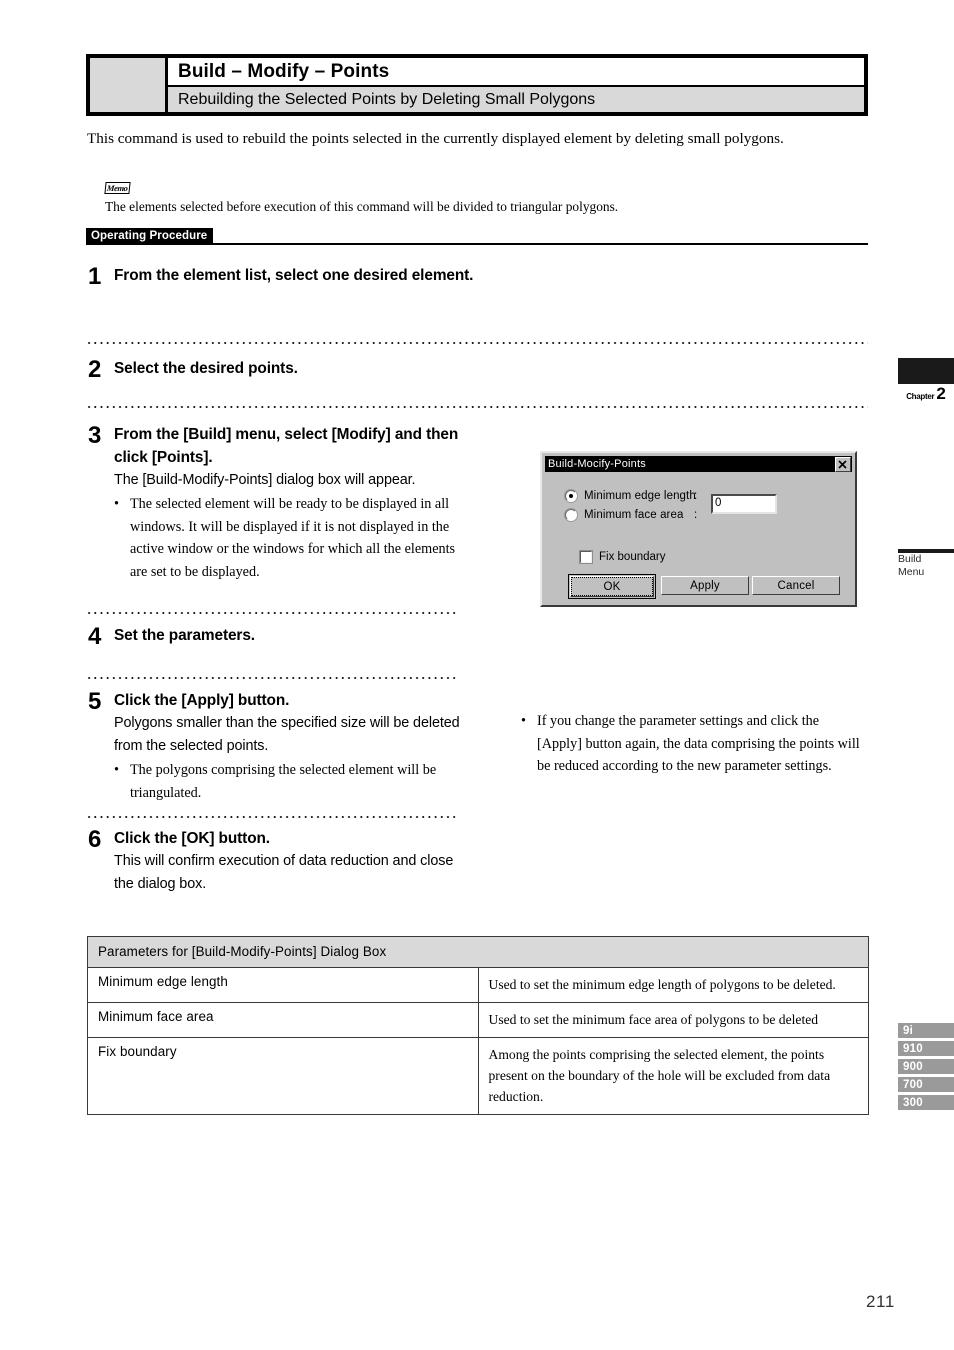 This screenshot has width=954, height=1350. I want to click on apply-button: Apply, so click(705, 585).